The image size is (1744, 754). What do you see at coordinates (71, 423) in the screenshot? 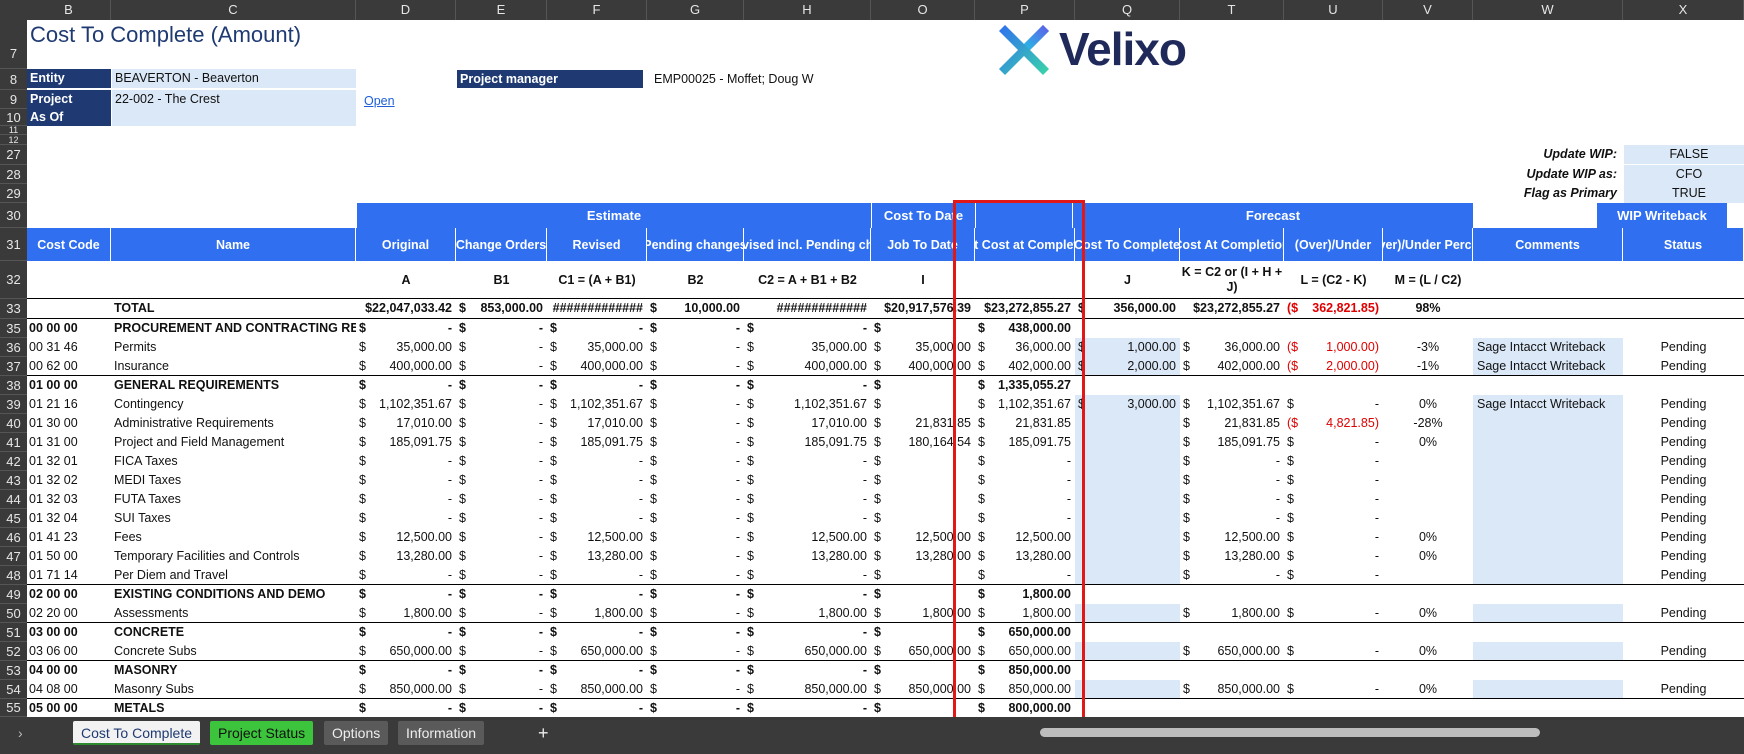
I see `cost-code: 01 30 00` at bounding box center [71, 423].